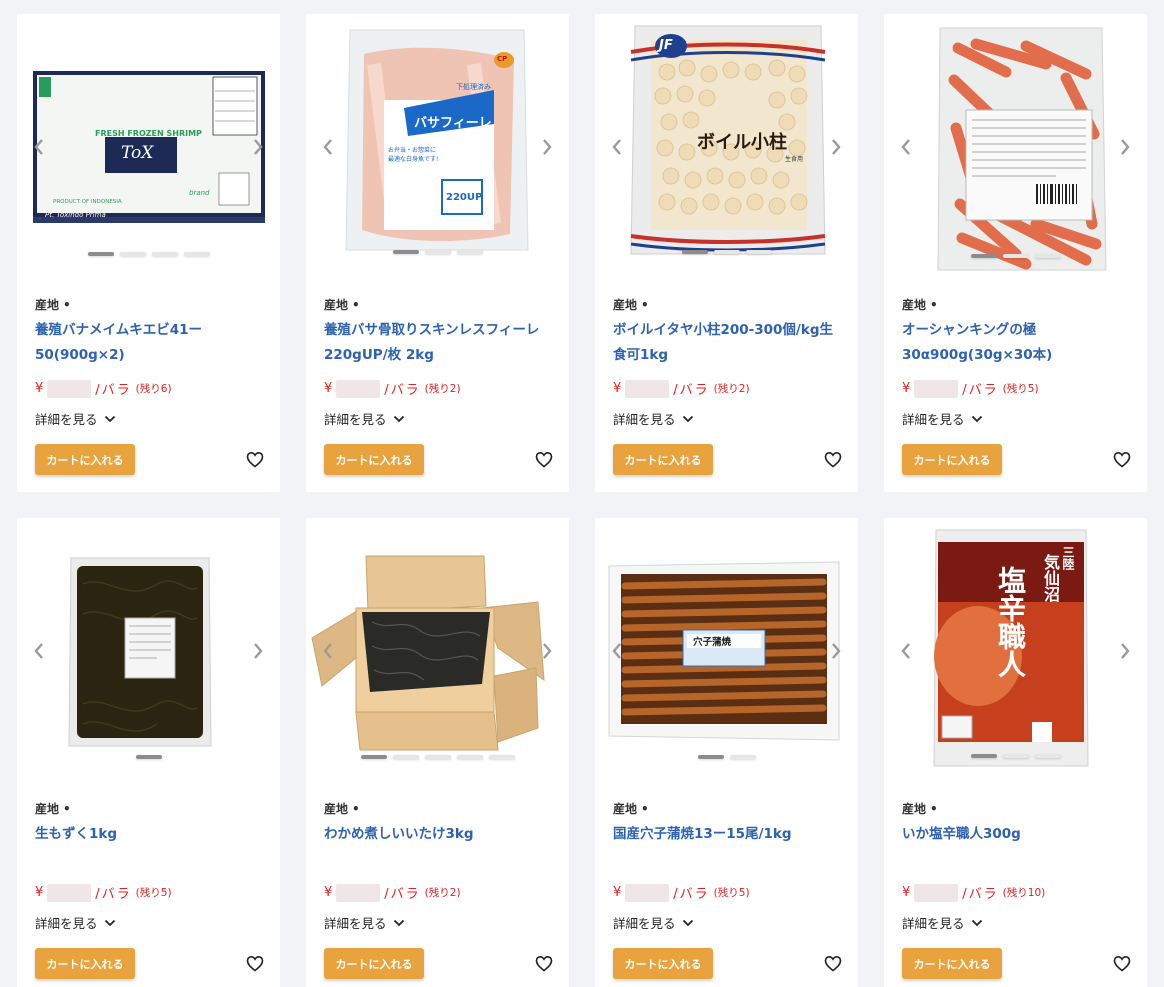 This screenshot has height=987, width=1164. What do you see at coordinates (681, 388) in the screenshot?
I see `price-row: ¥ /バラ (残り2)` at bounding box center [681, 388].